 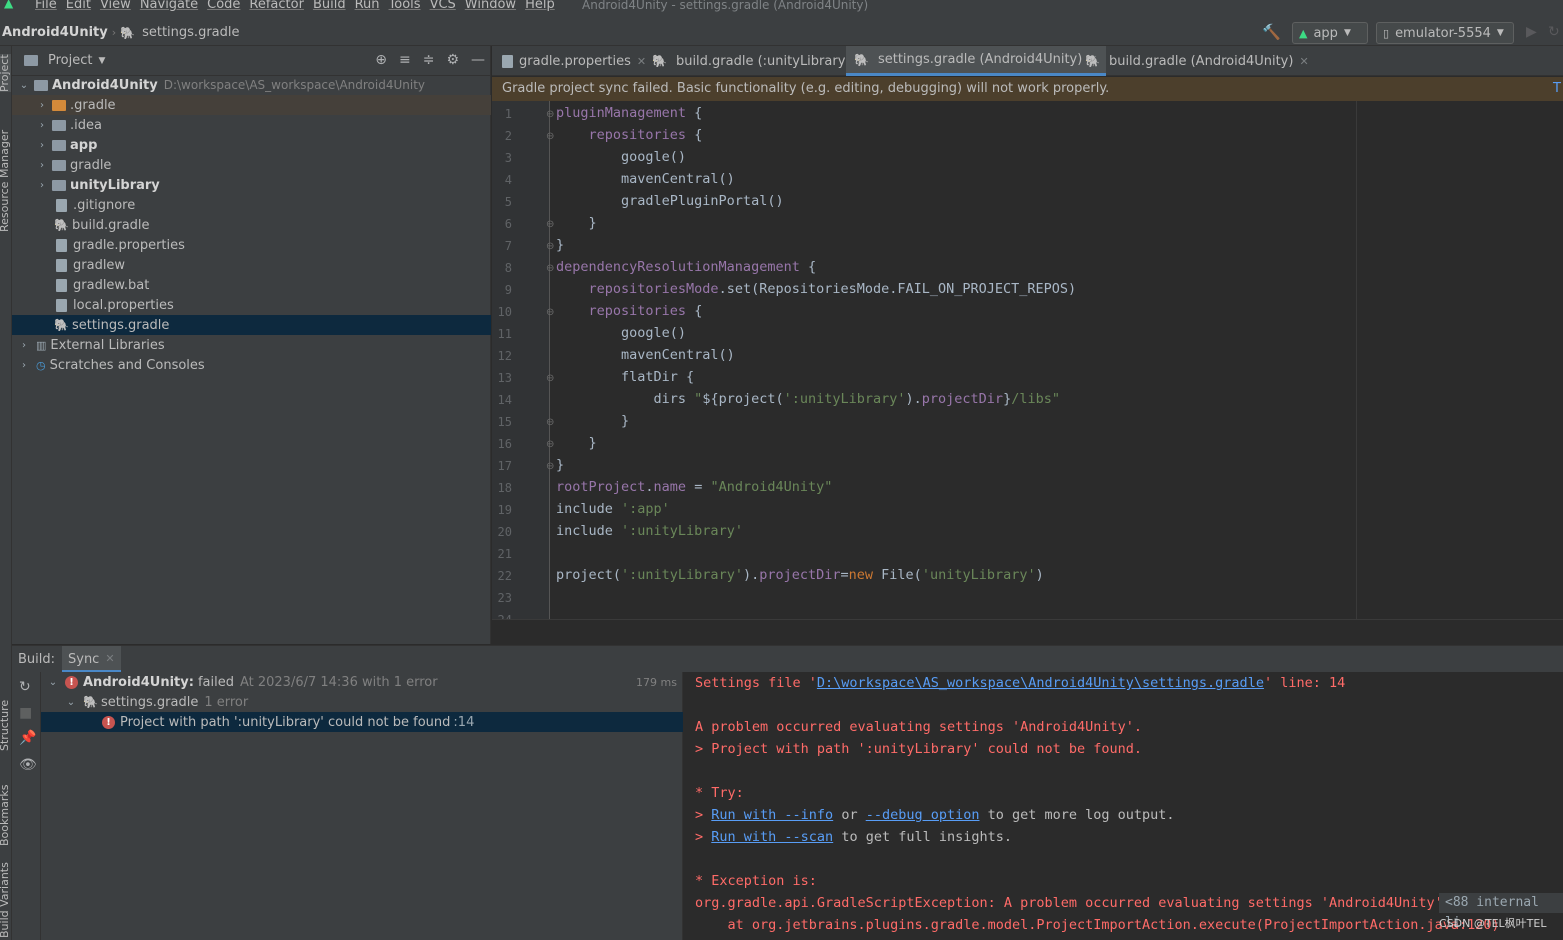 I want to click on menu-navigate: Navigate, so click(x=169, y=6).